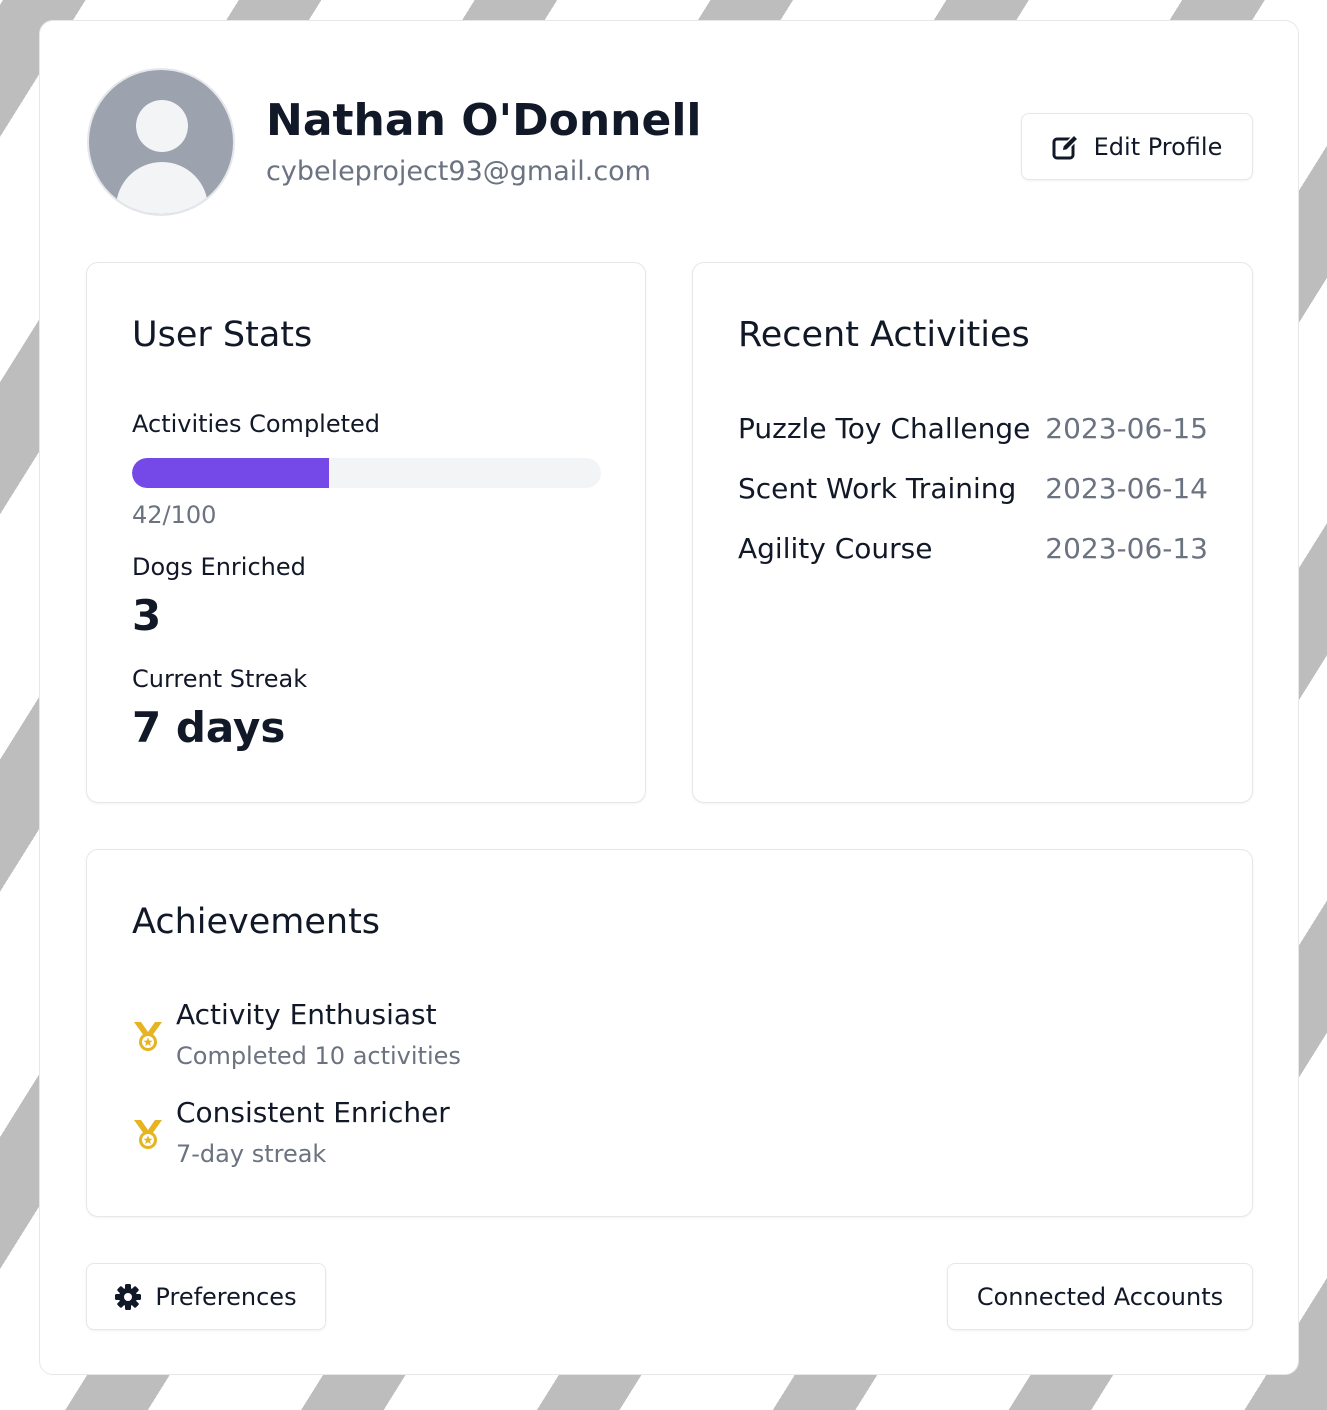  I want to click on avatar, so click(161, 142).